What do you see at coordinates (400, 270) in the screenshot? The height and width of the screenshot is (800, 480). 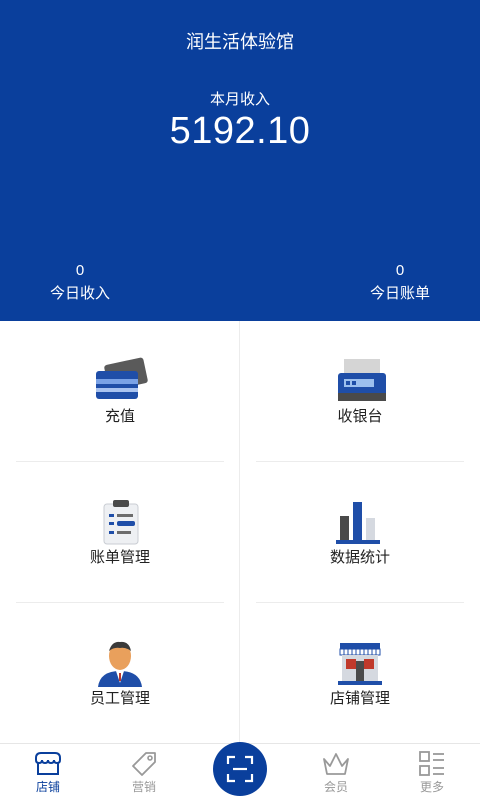 I see `today-bills-value: 0` at bounding box center [400, 270].